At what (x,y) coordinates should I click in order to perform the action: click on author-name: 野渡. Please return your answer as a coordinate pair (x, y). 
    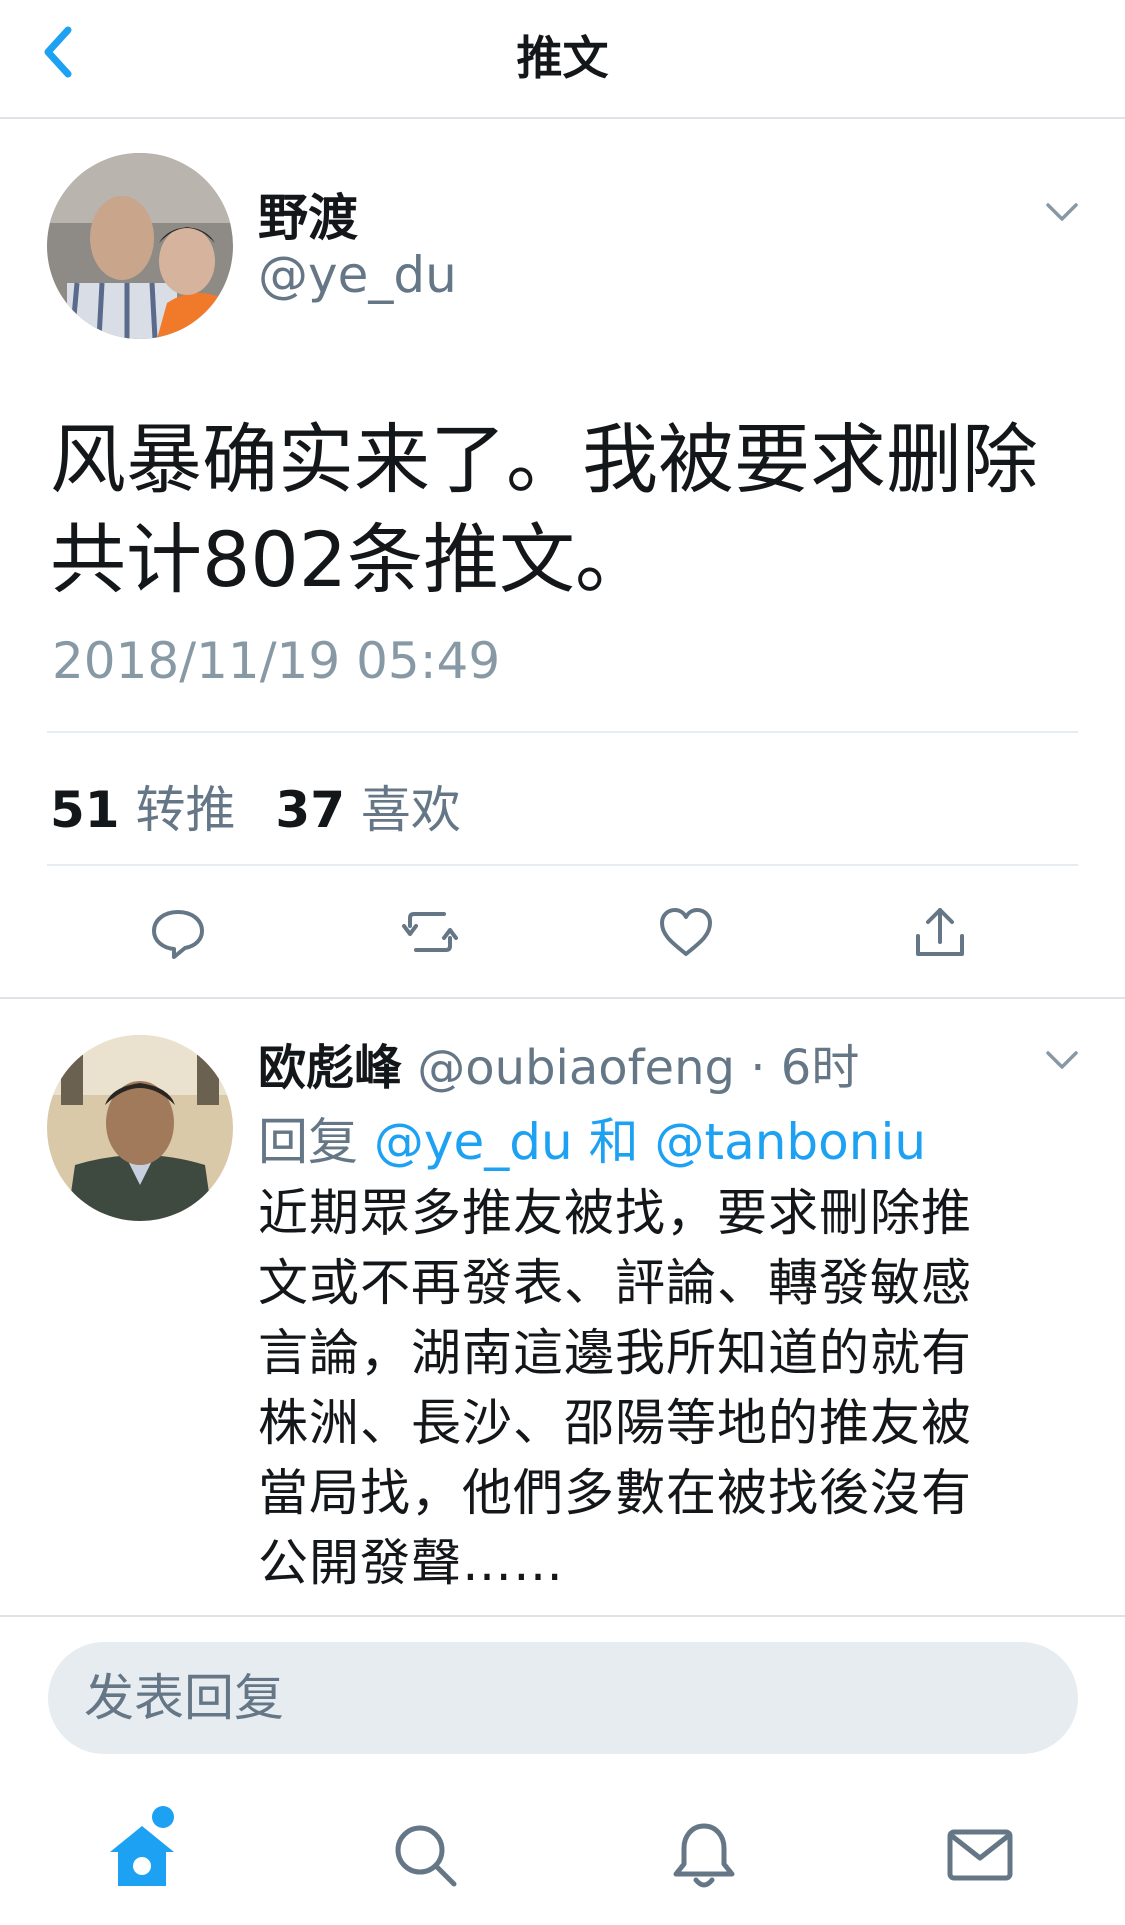
    Looking at the image, I should click on (308, 214).